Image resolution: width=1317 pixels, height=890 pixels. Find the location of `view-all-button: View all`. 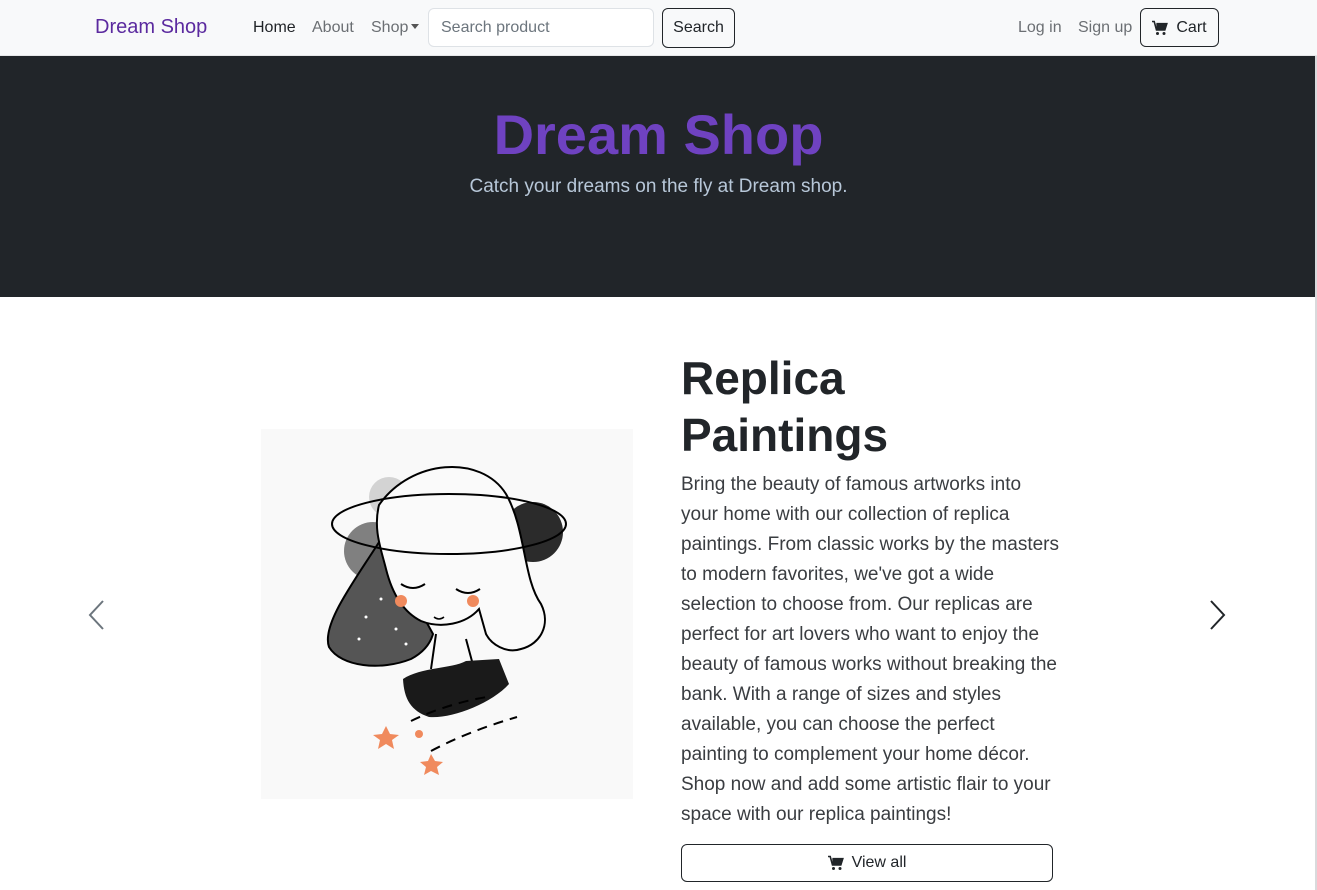

view-all-button: View all is located at coordinates (867, 863).